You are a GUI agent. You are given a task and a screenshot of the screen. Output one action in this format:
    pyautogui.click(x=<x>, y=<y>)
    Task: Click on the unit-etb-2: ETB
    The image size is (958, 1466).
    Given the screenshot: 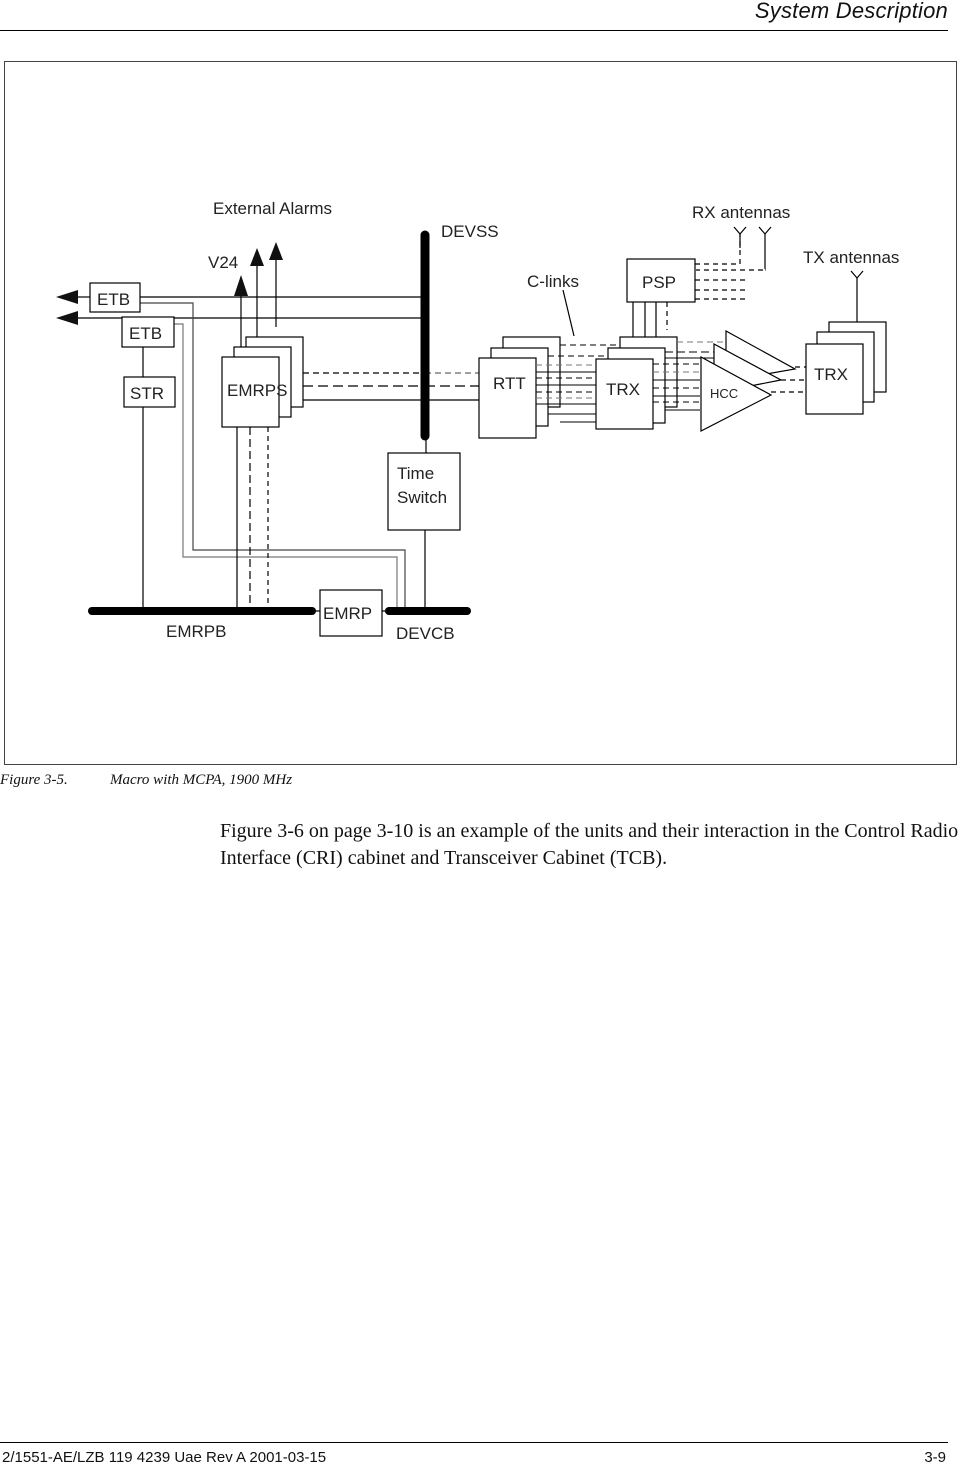 What is the action you would take?
    pyautogui.click(x=145, y=333)
    